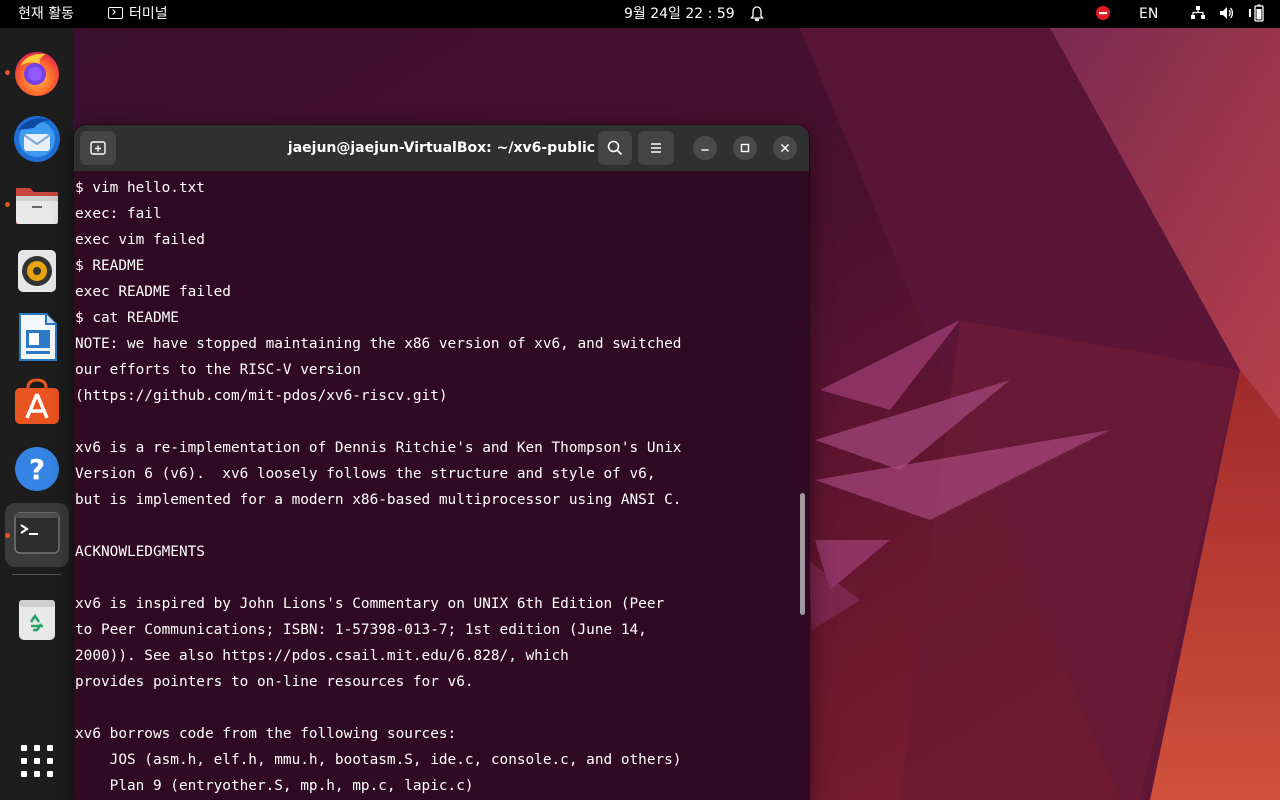  I want to click on activities-button: 현재 활동, so click(46, 14).